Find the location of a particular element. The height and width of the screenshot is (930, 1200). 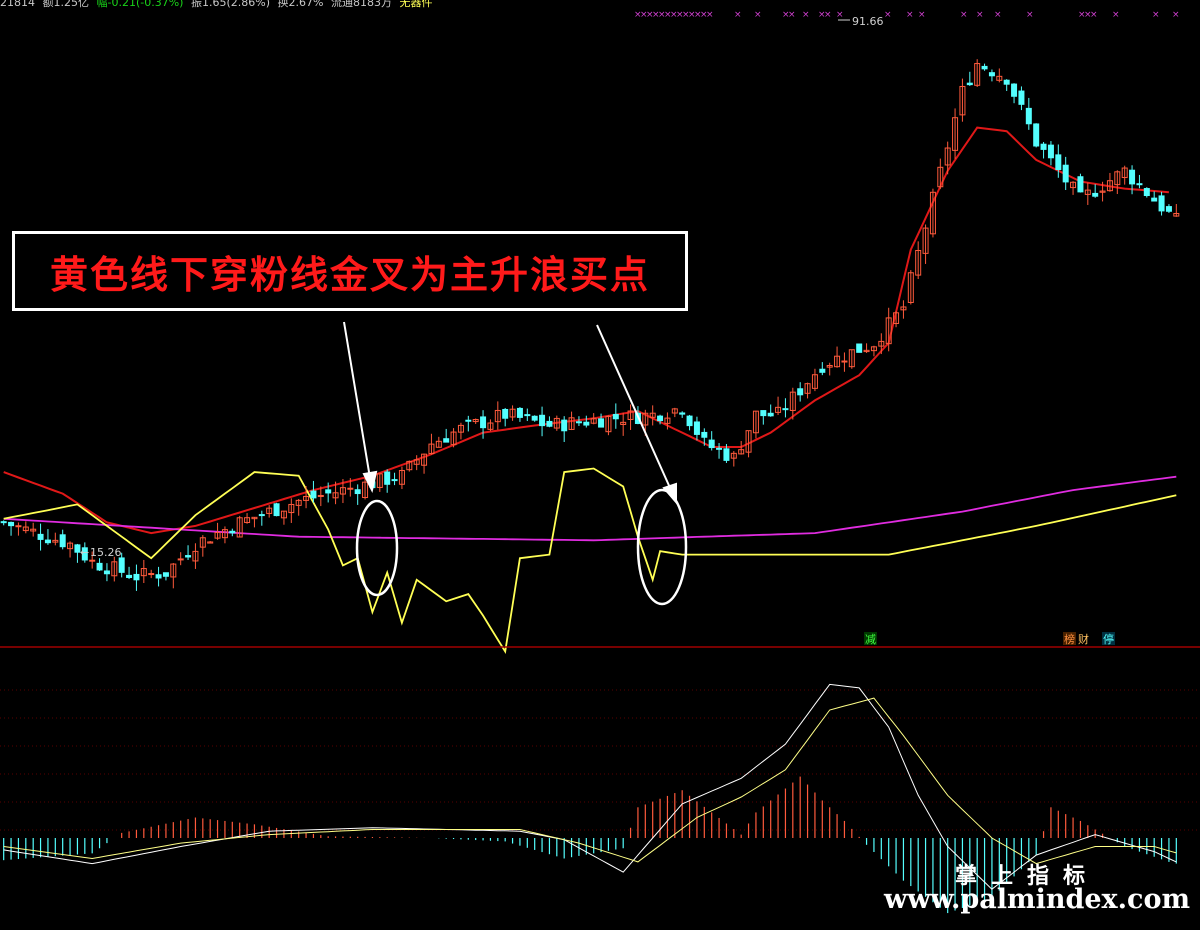

marker-ting: 停 is located at coordinates (1108, 639).